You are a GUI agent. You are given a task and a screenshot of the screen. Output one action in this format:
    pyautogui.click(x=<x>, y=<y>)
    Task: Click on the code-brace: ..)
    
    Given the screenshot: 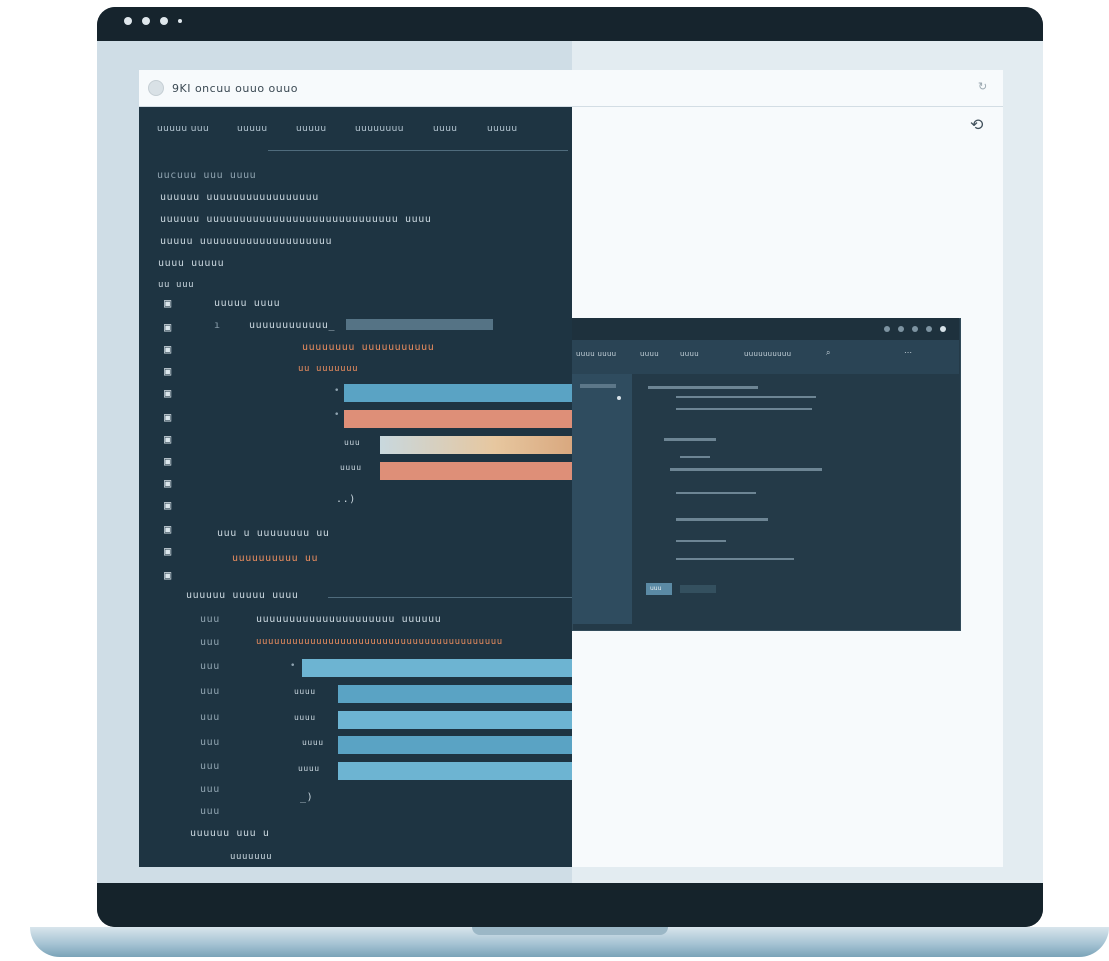 What is the action you would take?
    pyautogui.click(x=346, y=499)
    